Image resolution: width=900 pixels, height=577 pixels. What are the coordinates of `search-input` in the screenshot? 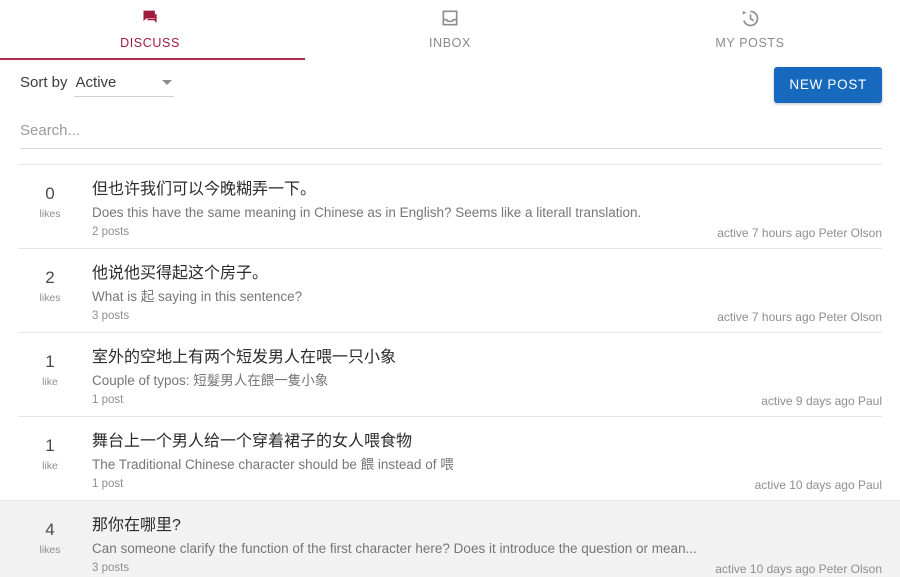 It's located at (451, 132).